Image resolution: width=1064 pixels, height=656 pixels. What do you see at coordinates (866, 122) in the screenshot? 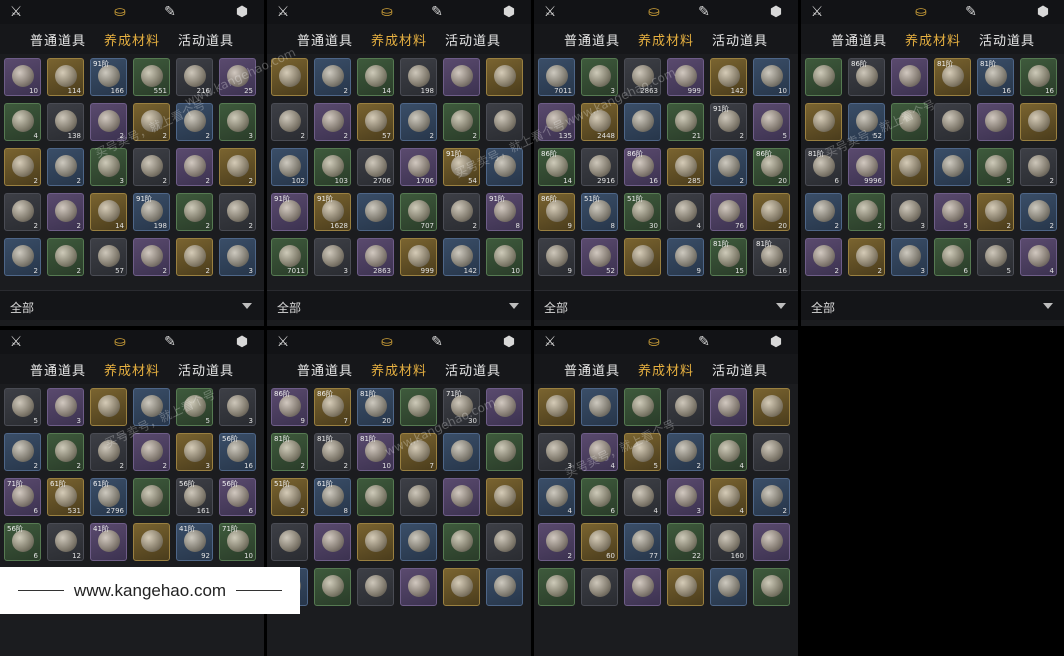
I see `item-slot: 52` at bounding box center [866, 122].